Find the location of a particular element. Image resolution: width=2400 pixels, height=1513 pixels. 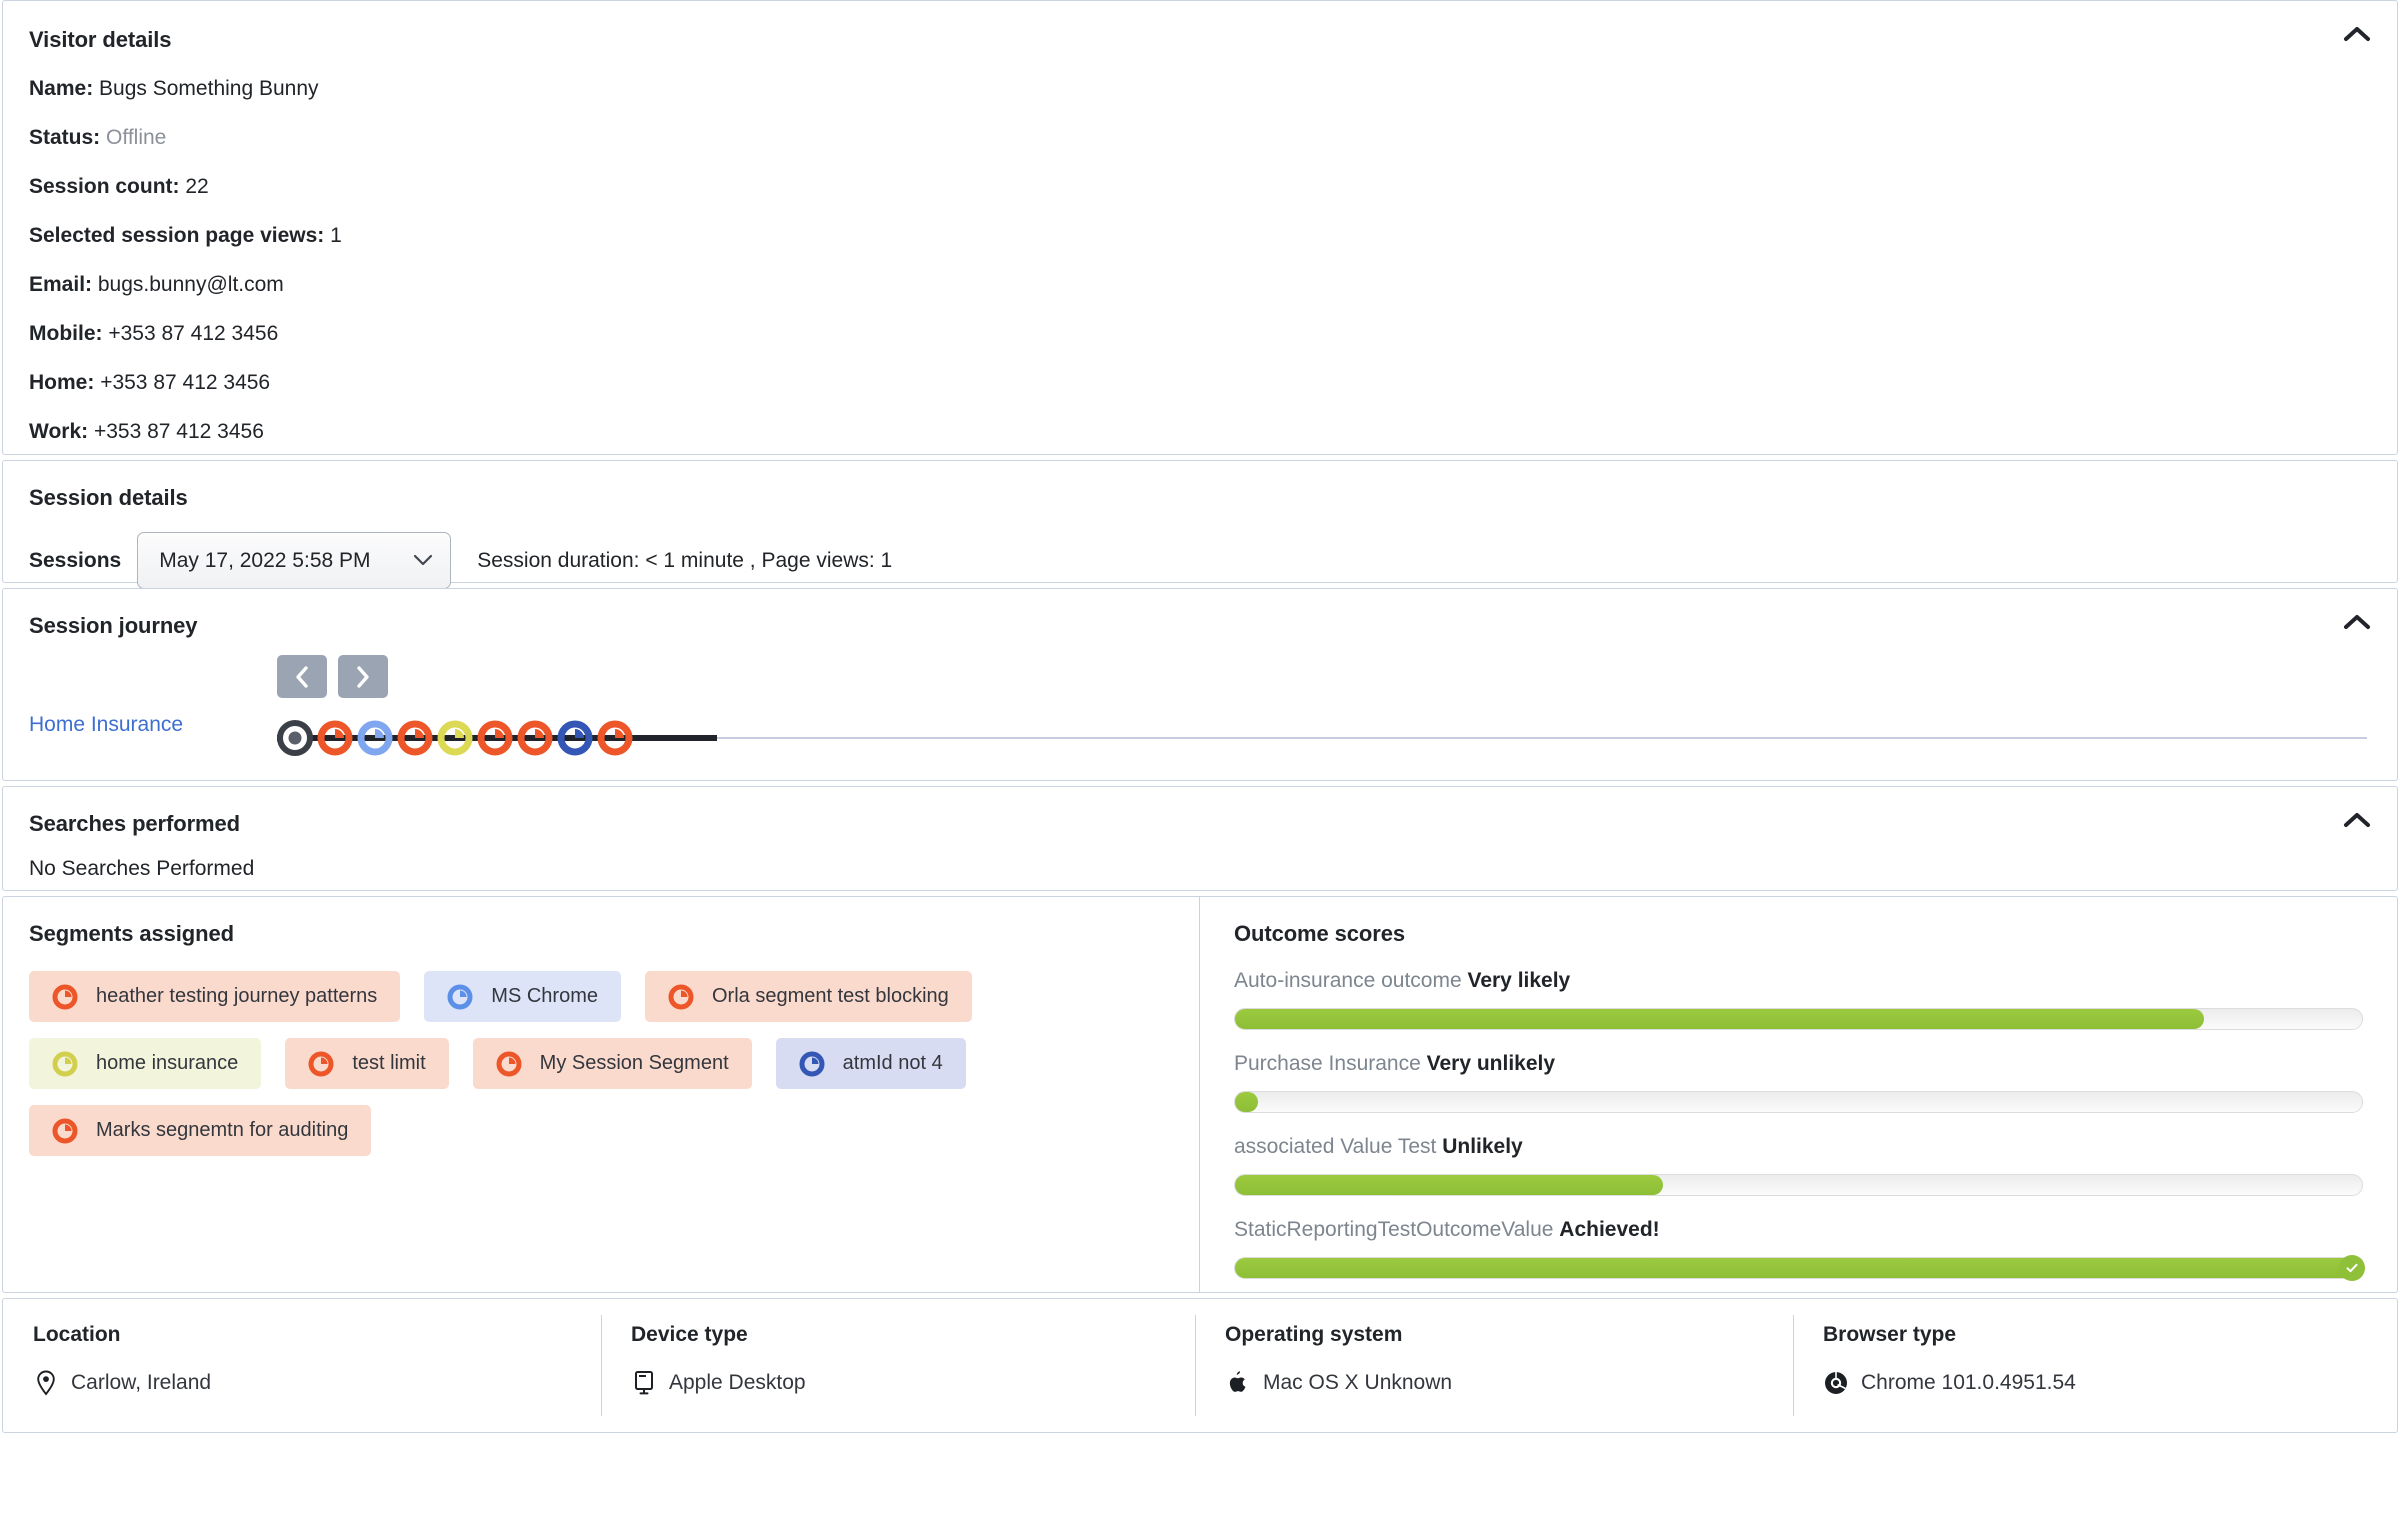

visitor-field-email-label: Email: is located at coordinates (61, 284).